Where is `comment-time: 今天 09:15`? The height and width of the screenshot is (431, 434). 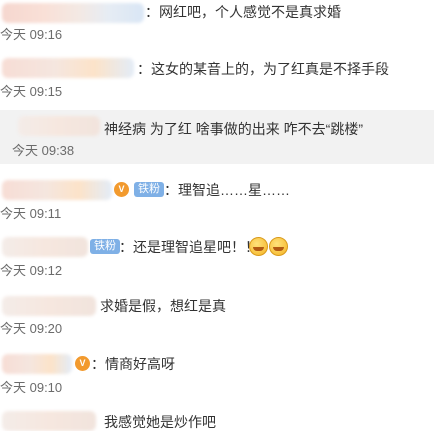
comment-time: 今天 09:15 is located at coordinates (31, 91).